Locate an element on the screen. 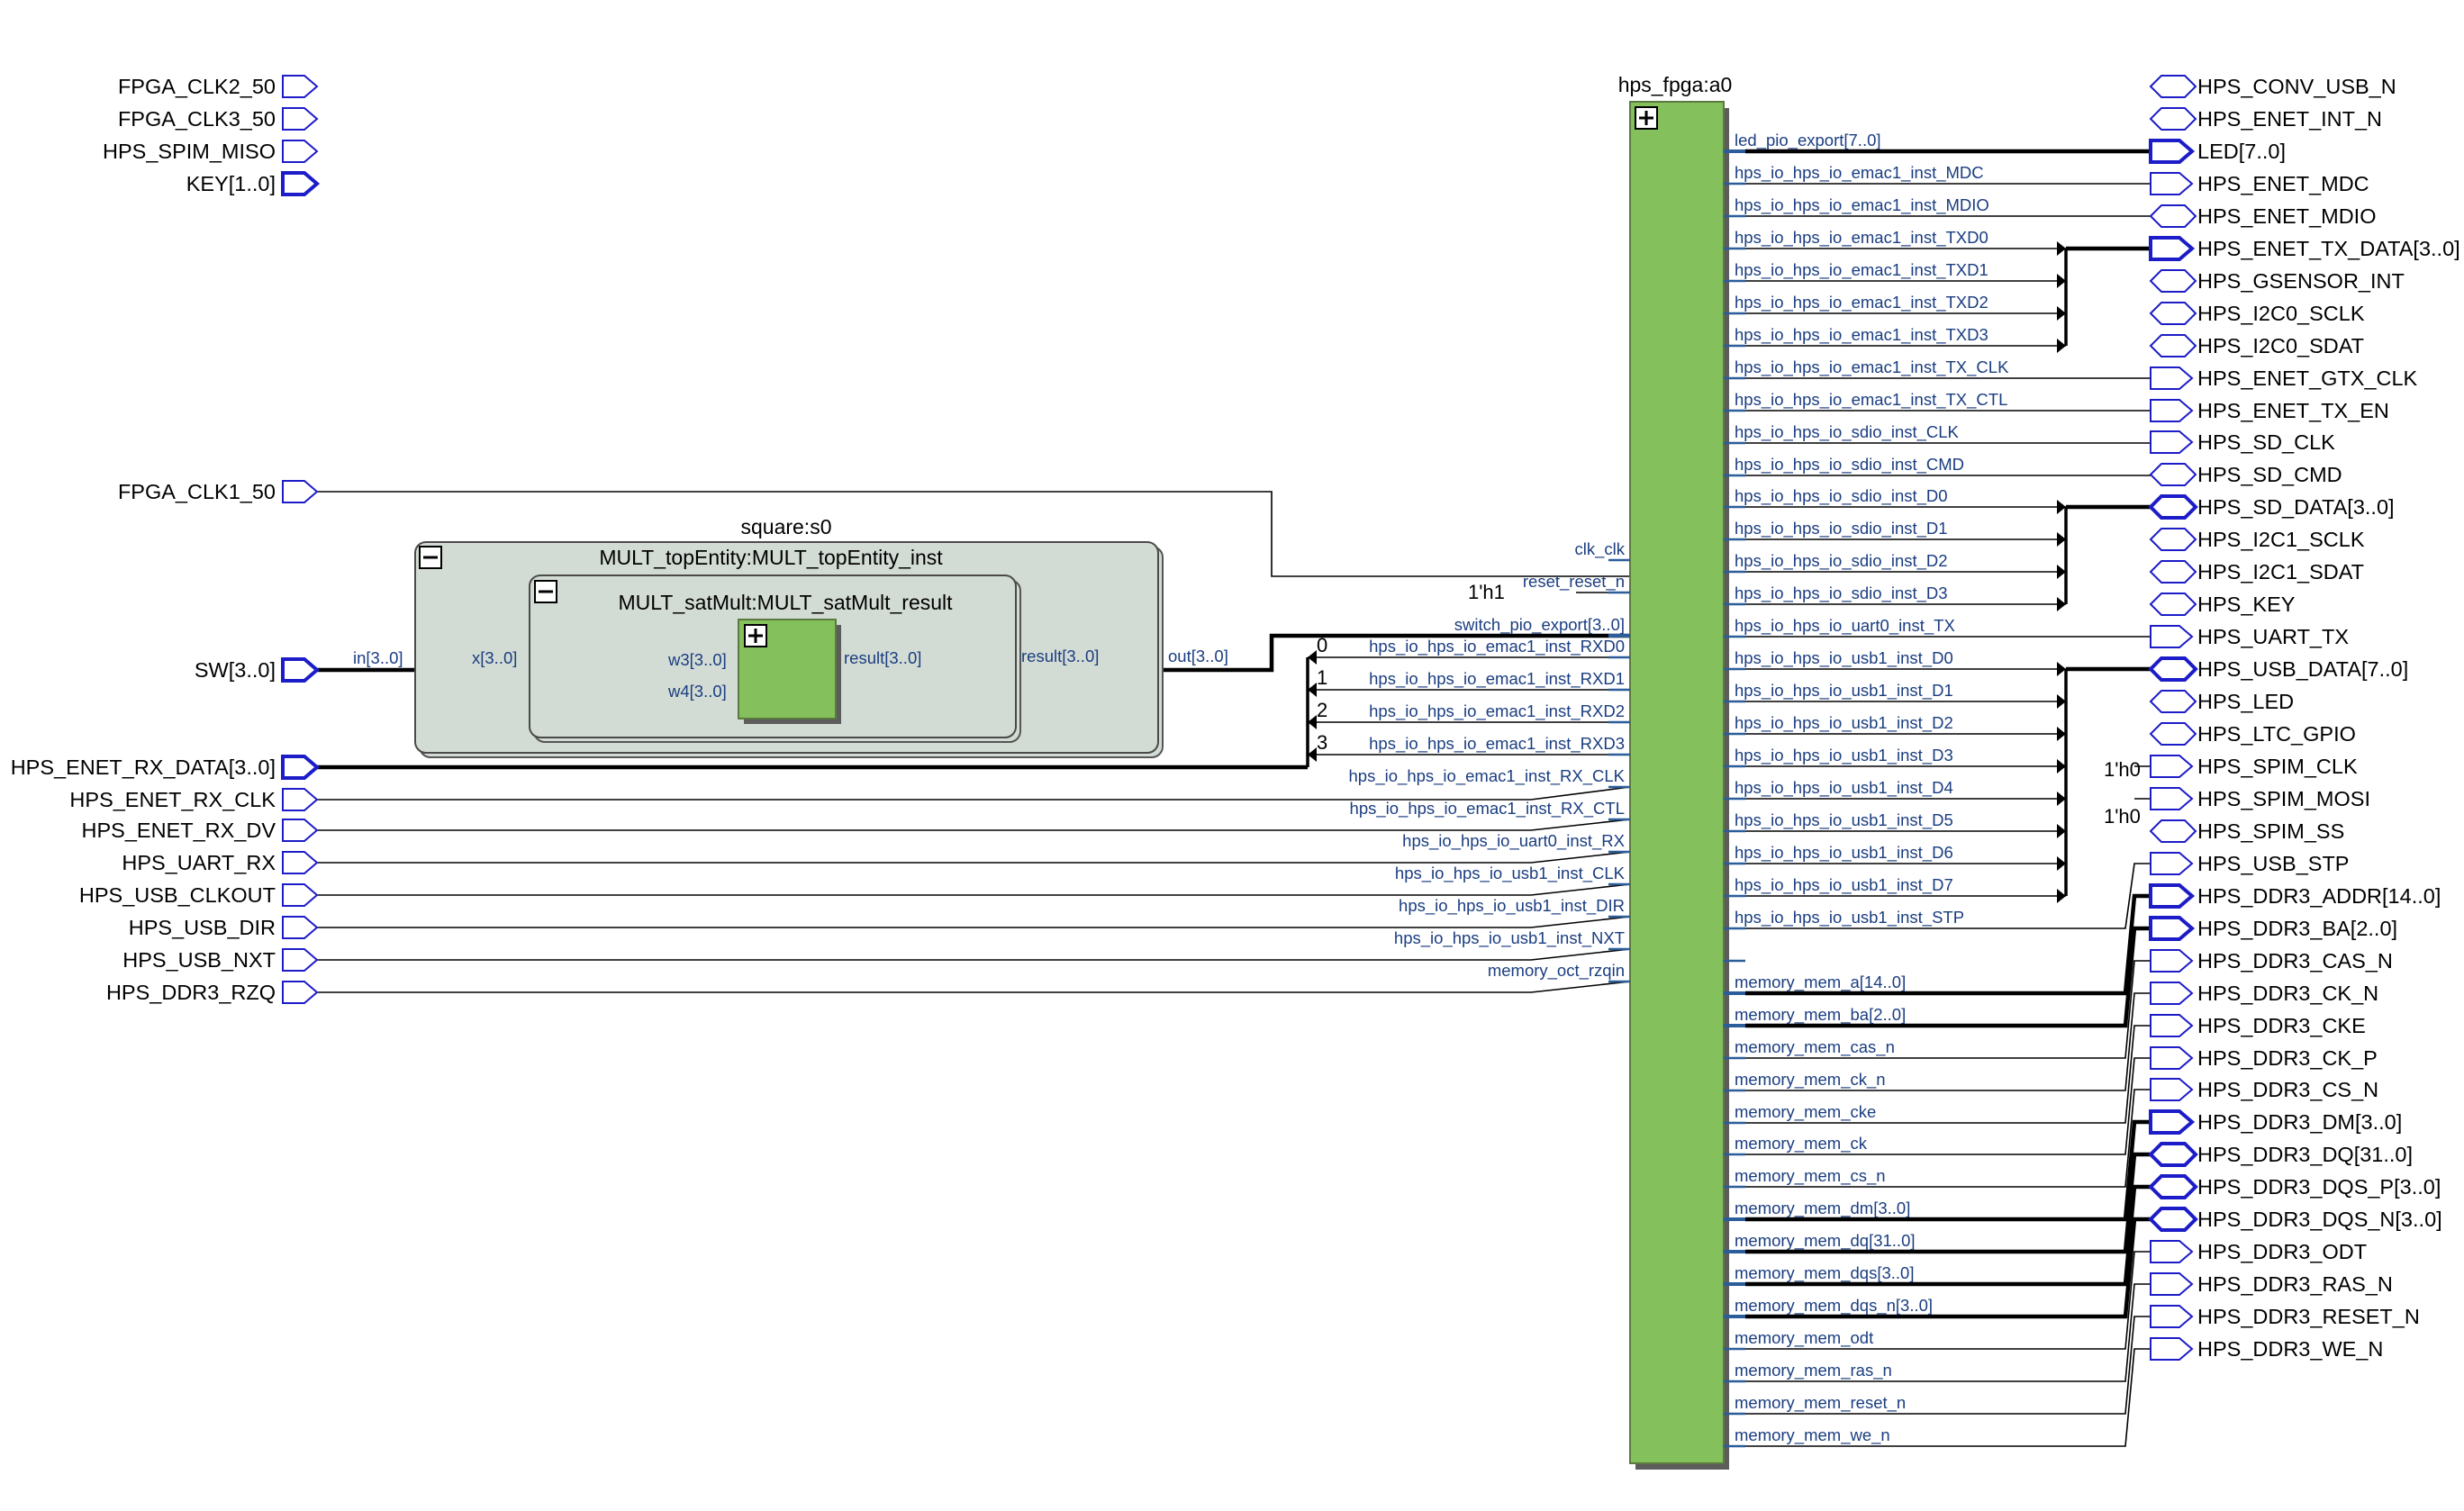 The width and height of the screenshot is (2464, 1511). output-port-label: HPS_SPIM_CLK is located at coordinates (2277, 766).